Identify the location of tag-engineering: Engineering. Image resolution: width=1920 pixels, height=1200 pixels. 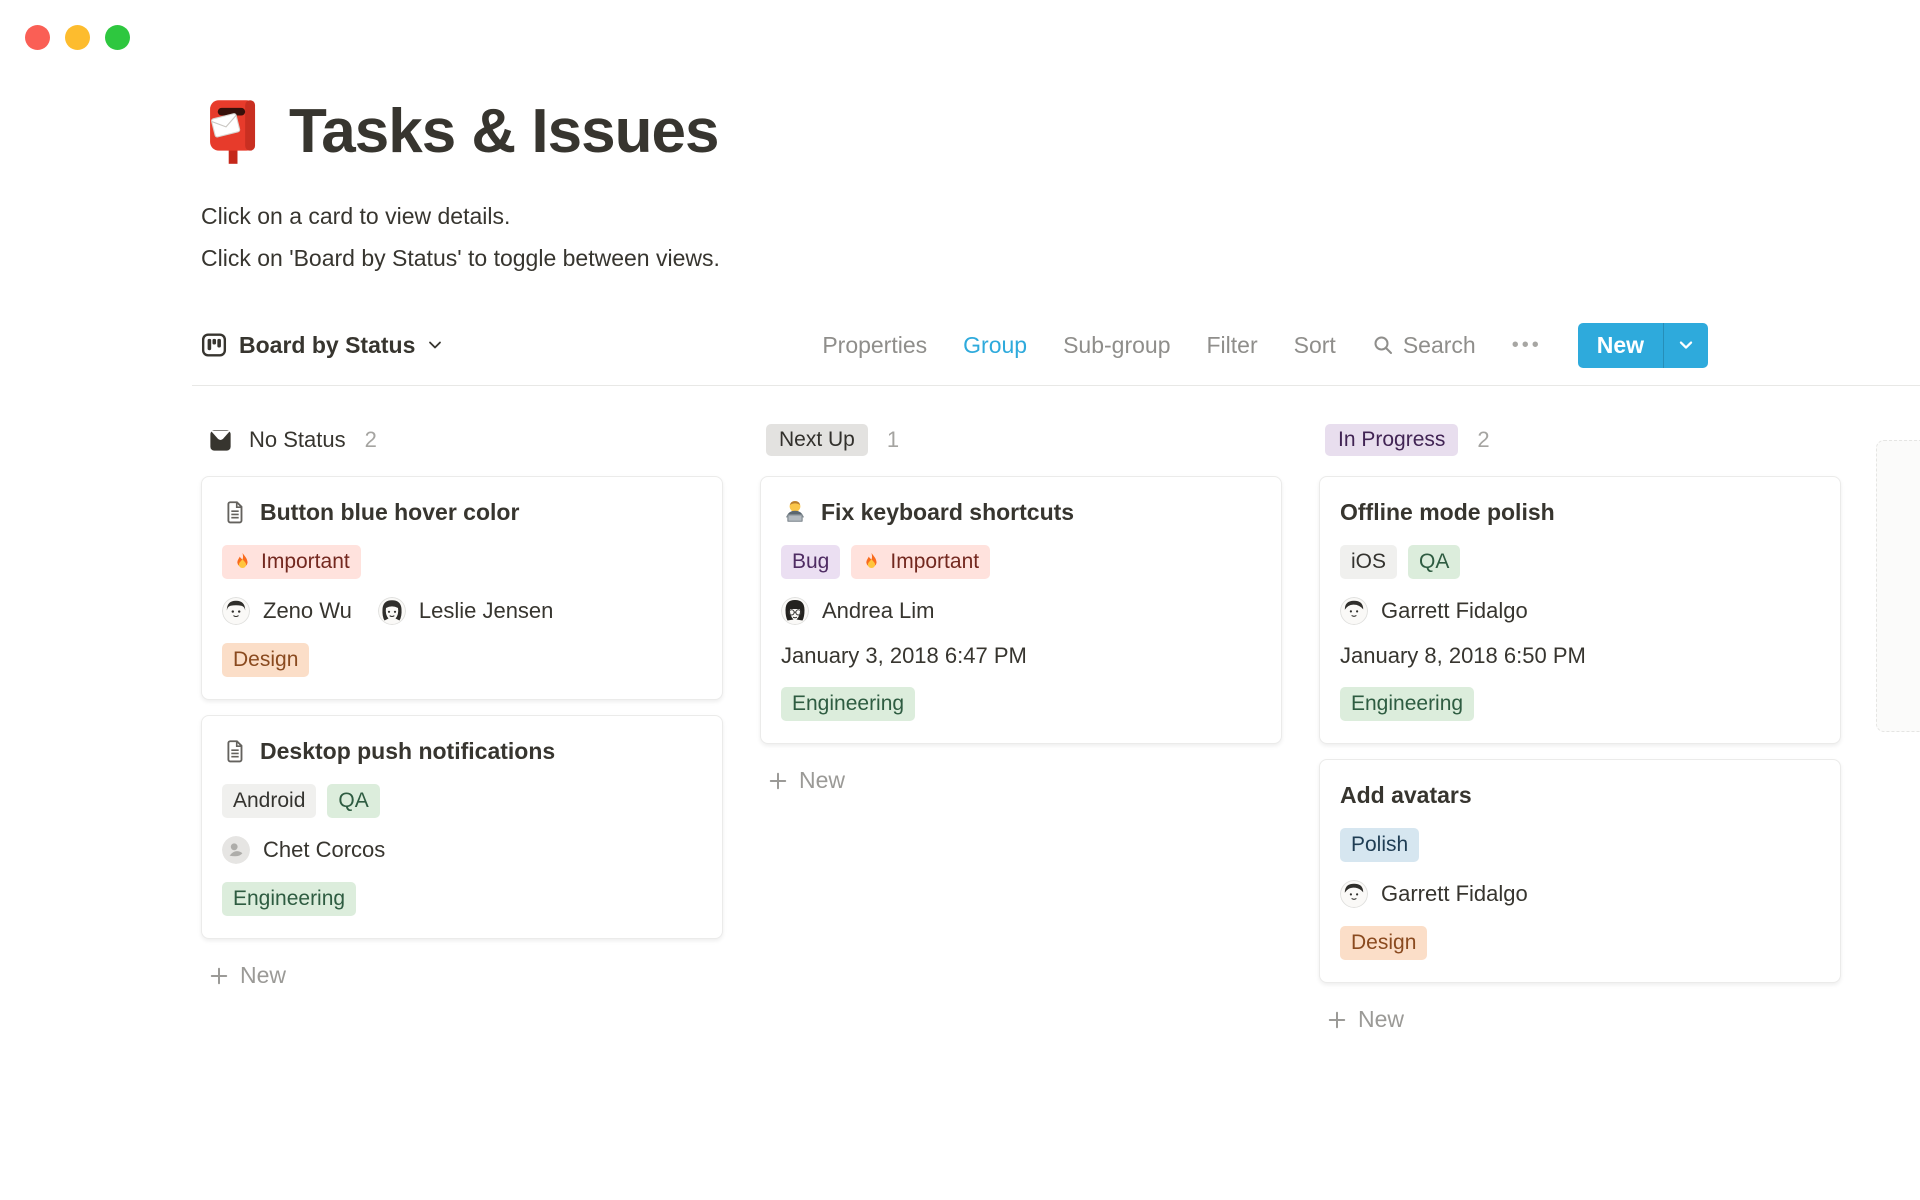
(289, 899).